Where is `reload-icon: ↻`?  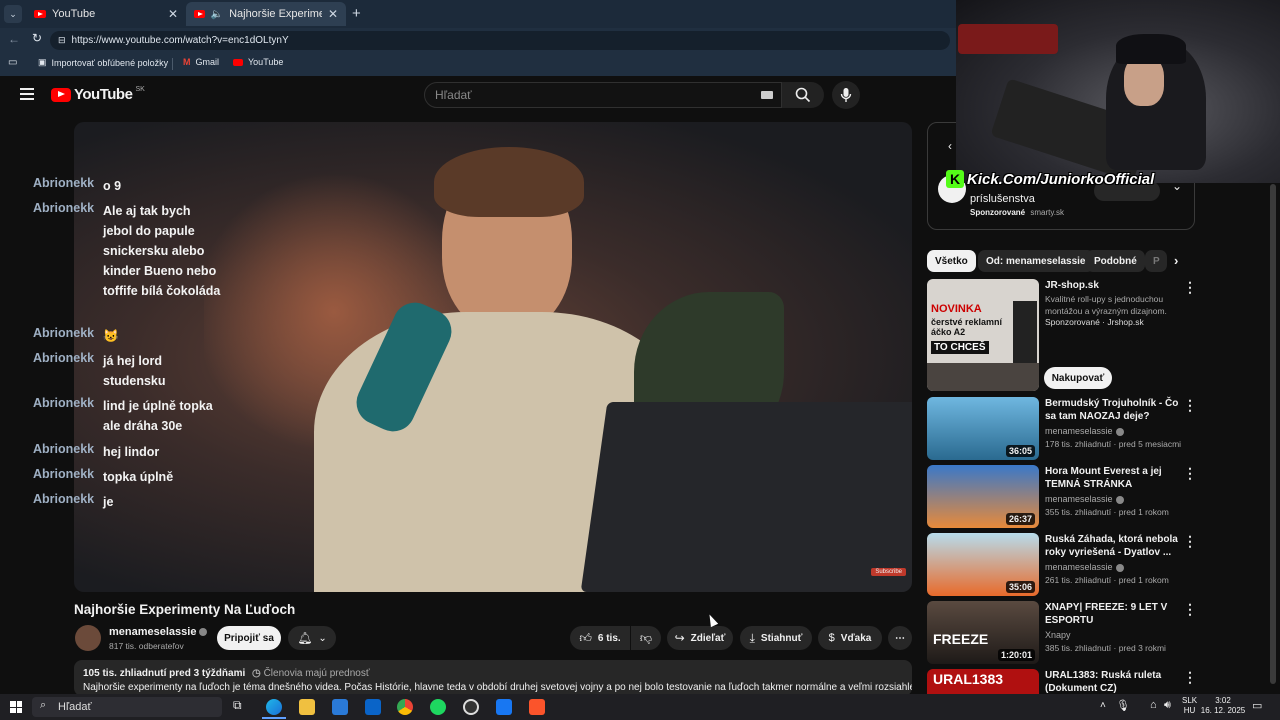
reload-icon: ↻ is located at coordinates (37, 38).